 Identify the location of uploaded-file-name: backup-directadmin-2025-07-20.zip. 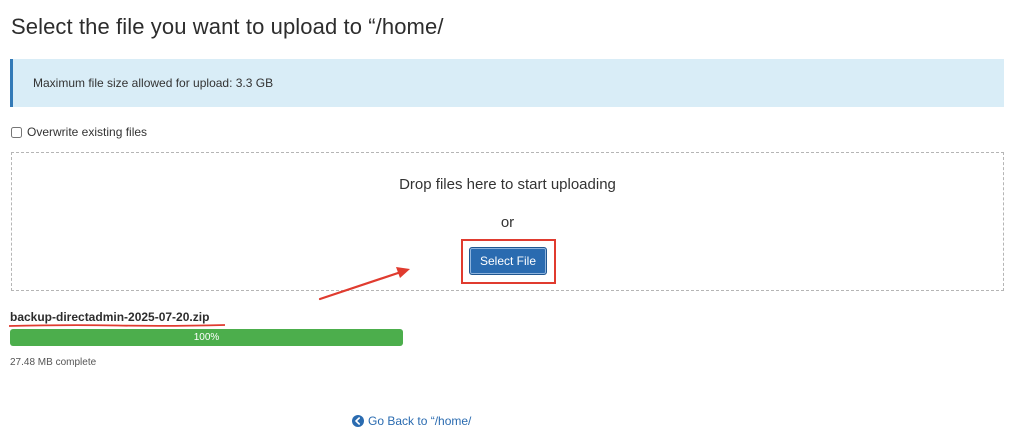
(110, 317).